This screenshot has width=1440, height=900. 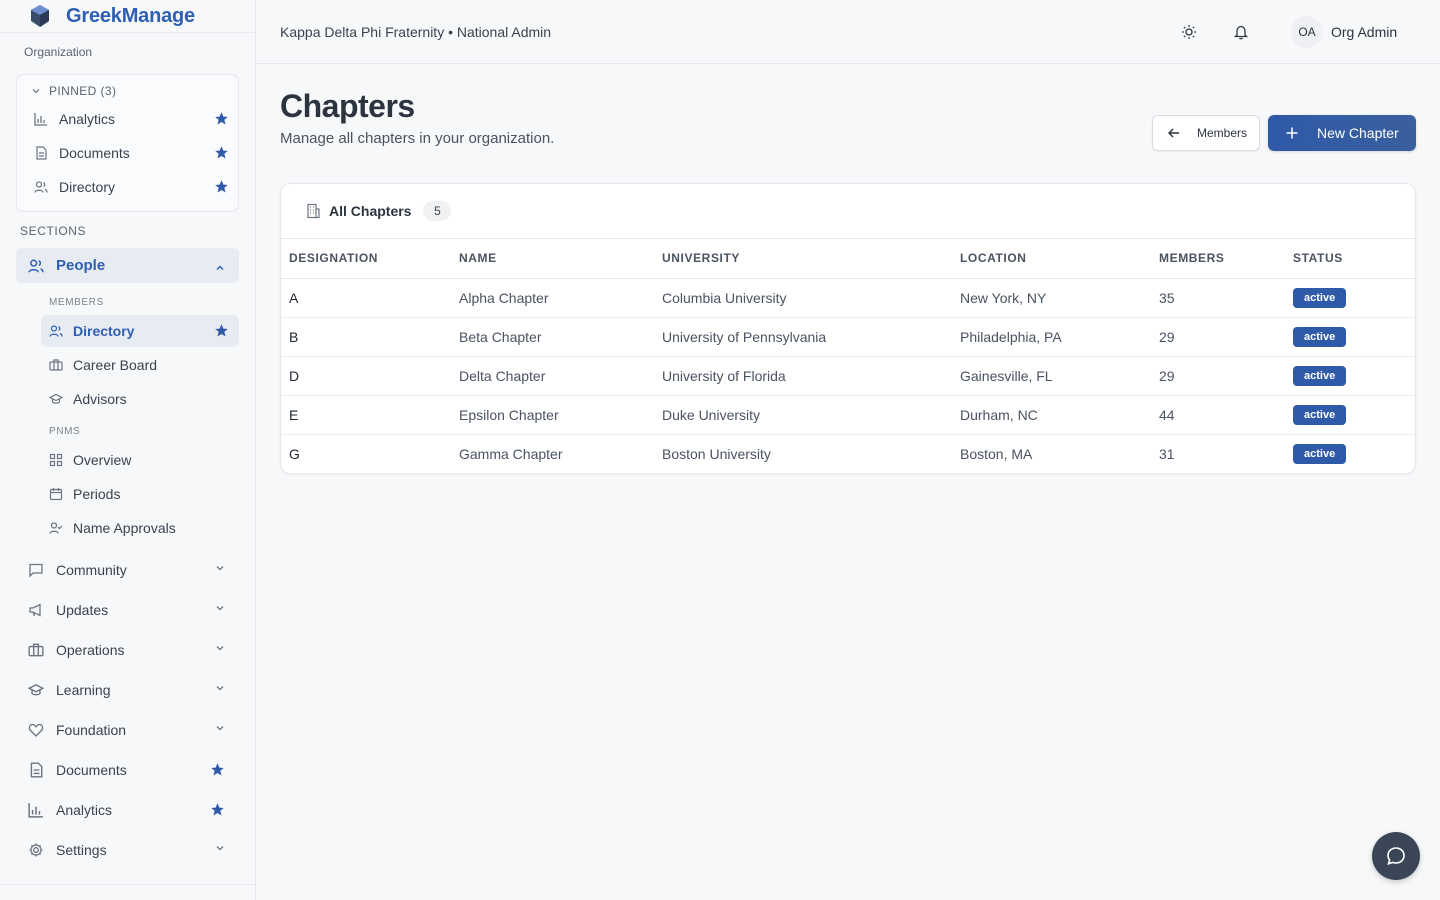 What do you see at coordinates (131, 119) in the screenshot?
I see `pinned-item-analytics: Analytics` at bounding box center [131, 119].